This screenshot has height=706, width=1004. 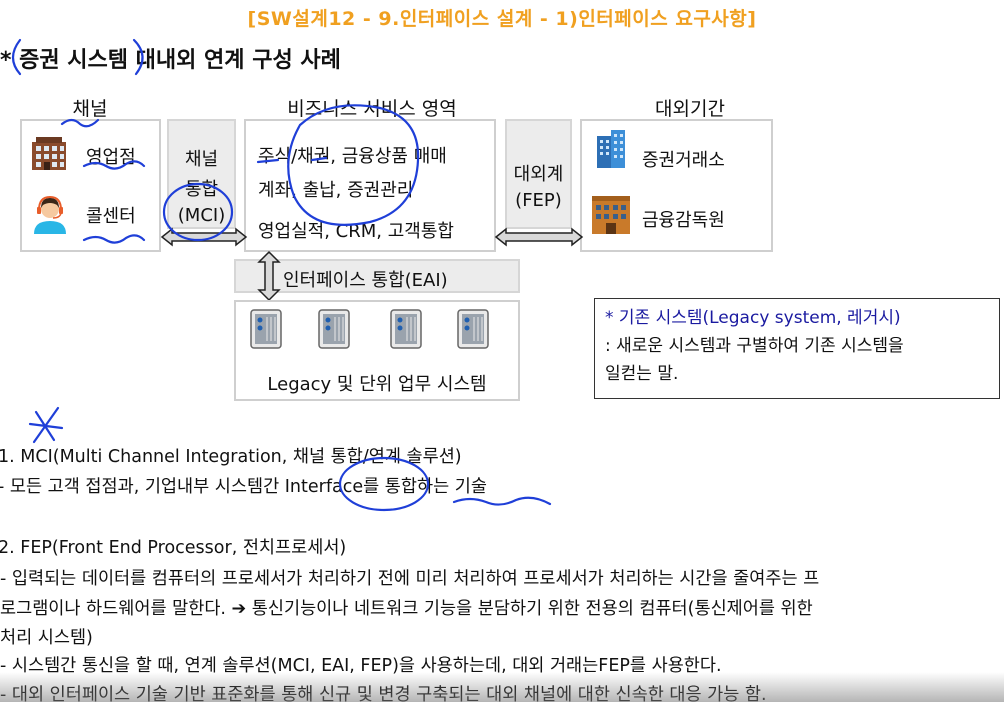 What do you see at coordinates (352, 156) in the screenshot?
I see `business-line1: 주식/채권, 금융상품 매매` at bounding box center [352, 156].